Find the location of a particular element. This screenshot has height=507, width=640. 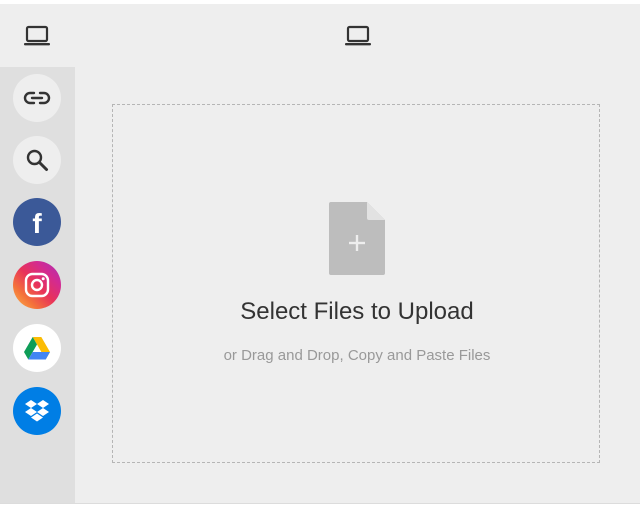

instagram-icon is located at coordinates (37, 285).